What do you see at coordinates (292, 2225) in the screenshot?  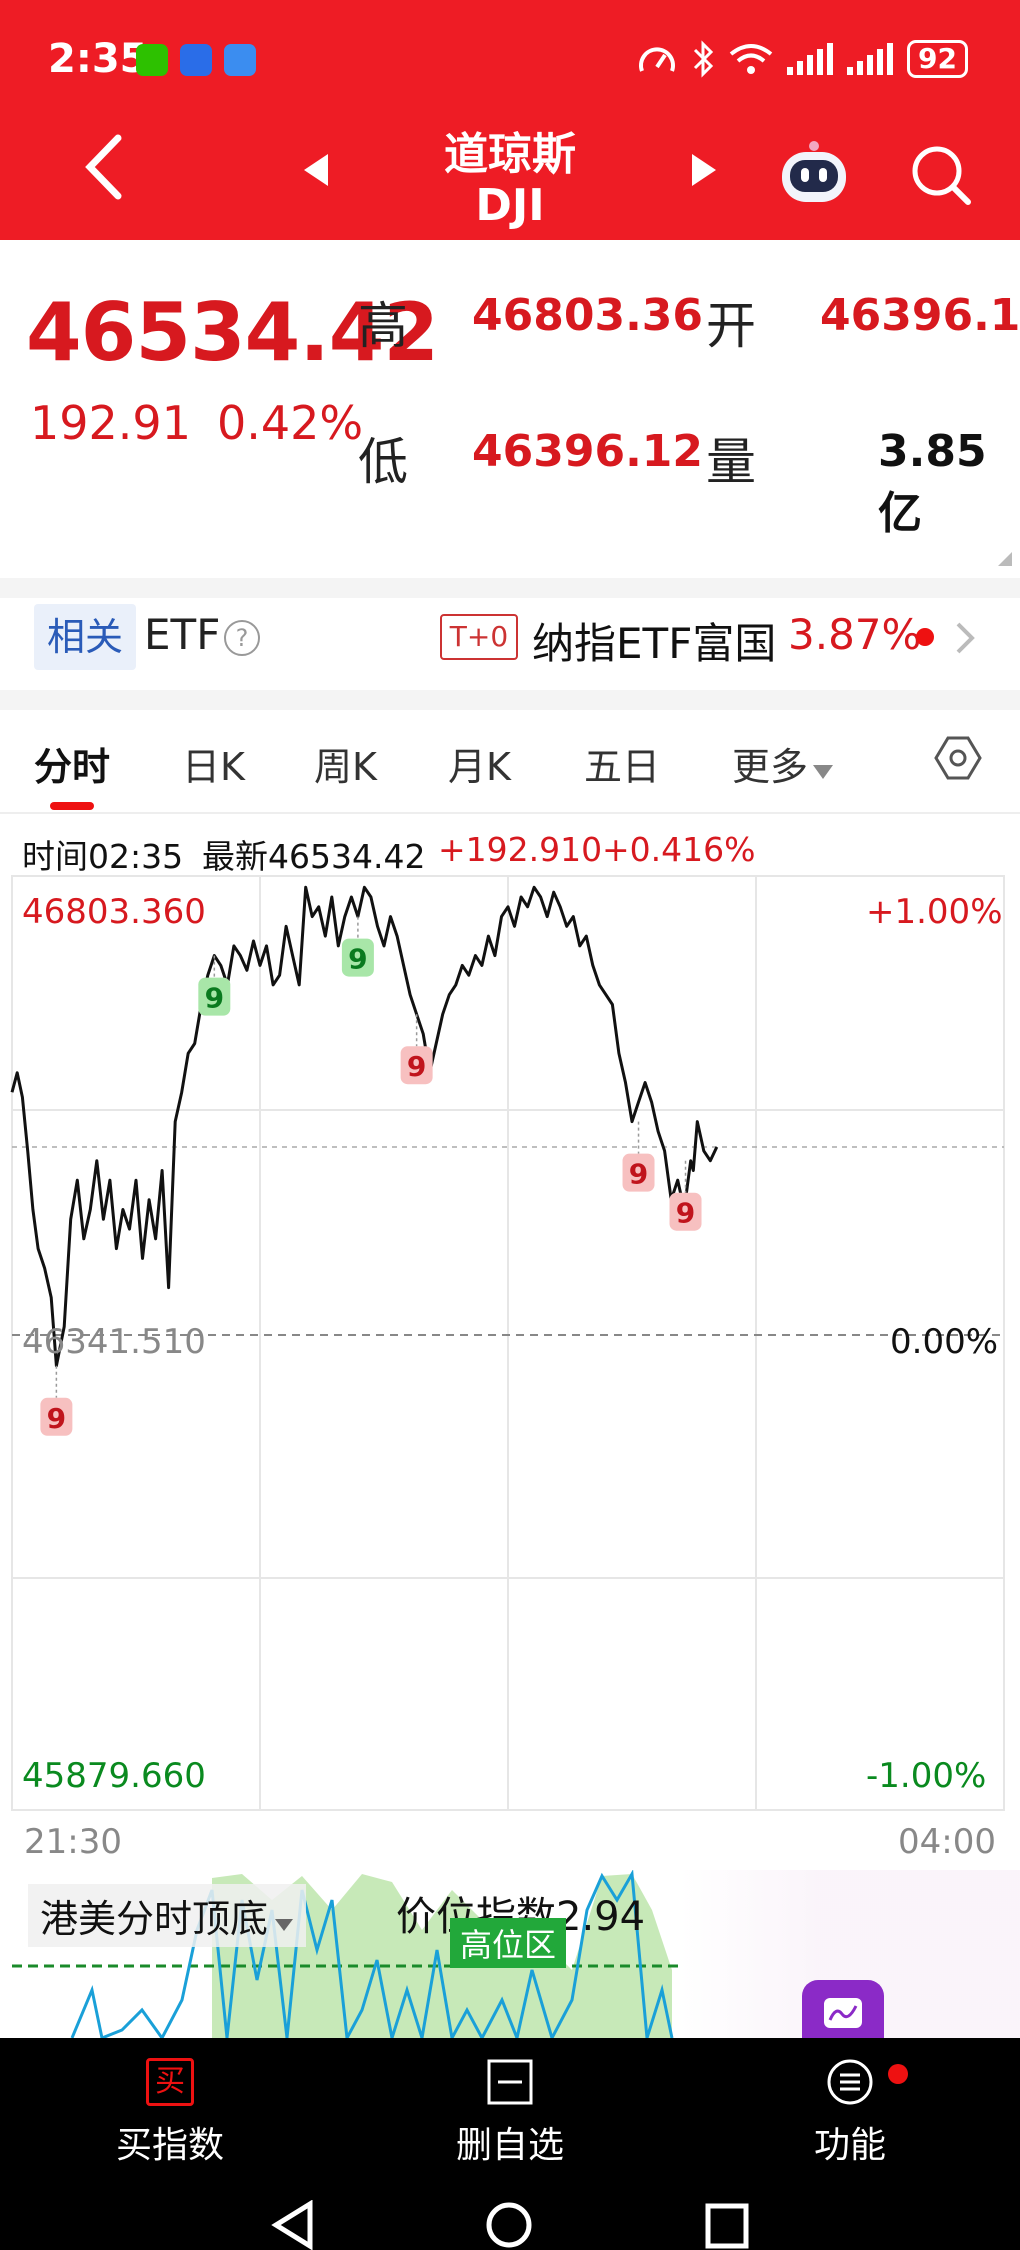 I see `system-back-icon` at bounding box center [292, 2225].